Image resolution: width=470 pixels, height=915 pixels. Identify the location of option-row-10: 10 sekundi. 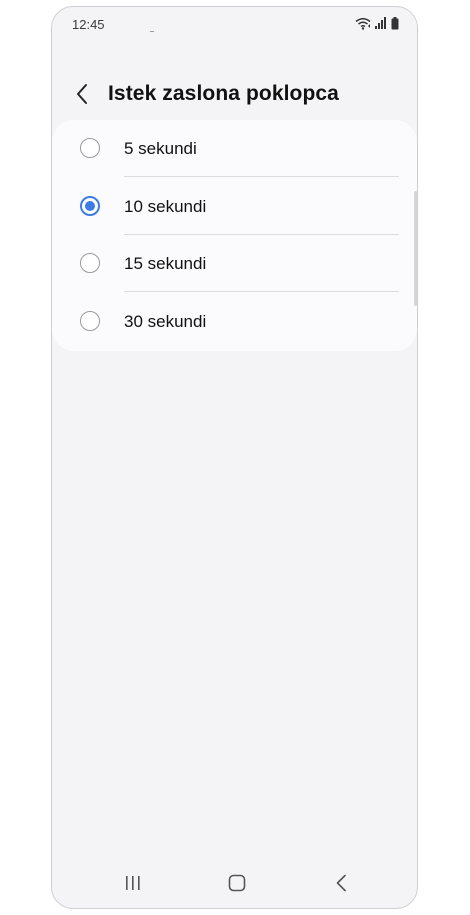
(234, 206).